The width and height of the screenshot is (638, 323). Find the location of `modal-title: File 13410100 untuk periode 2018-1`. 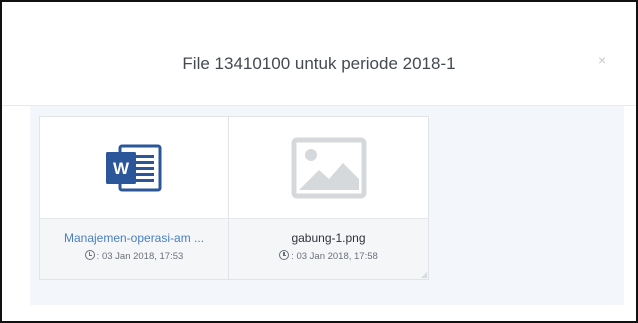

modal-title: File 13410100 untuk periode 2018-1 is located at coordinates (319, 63).